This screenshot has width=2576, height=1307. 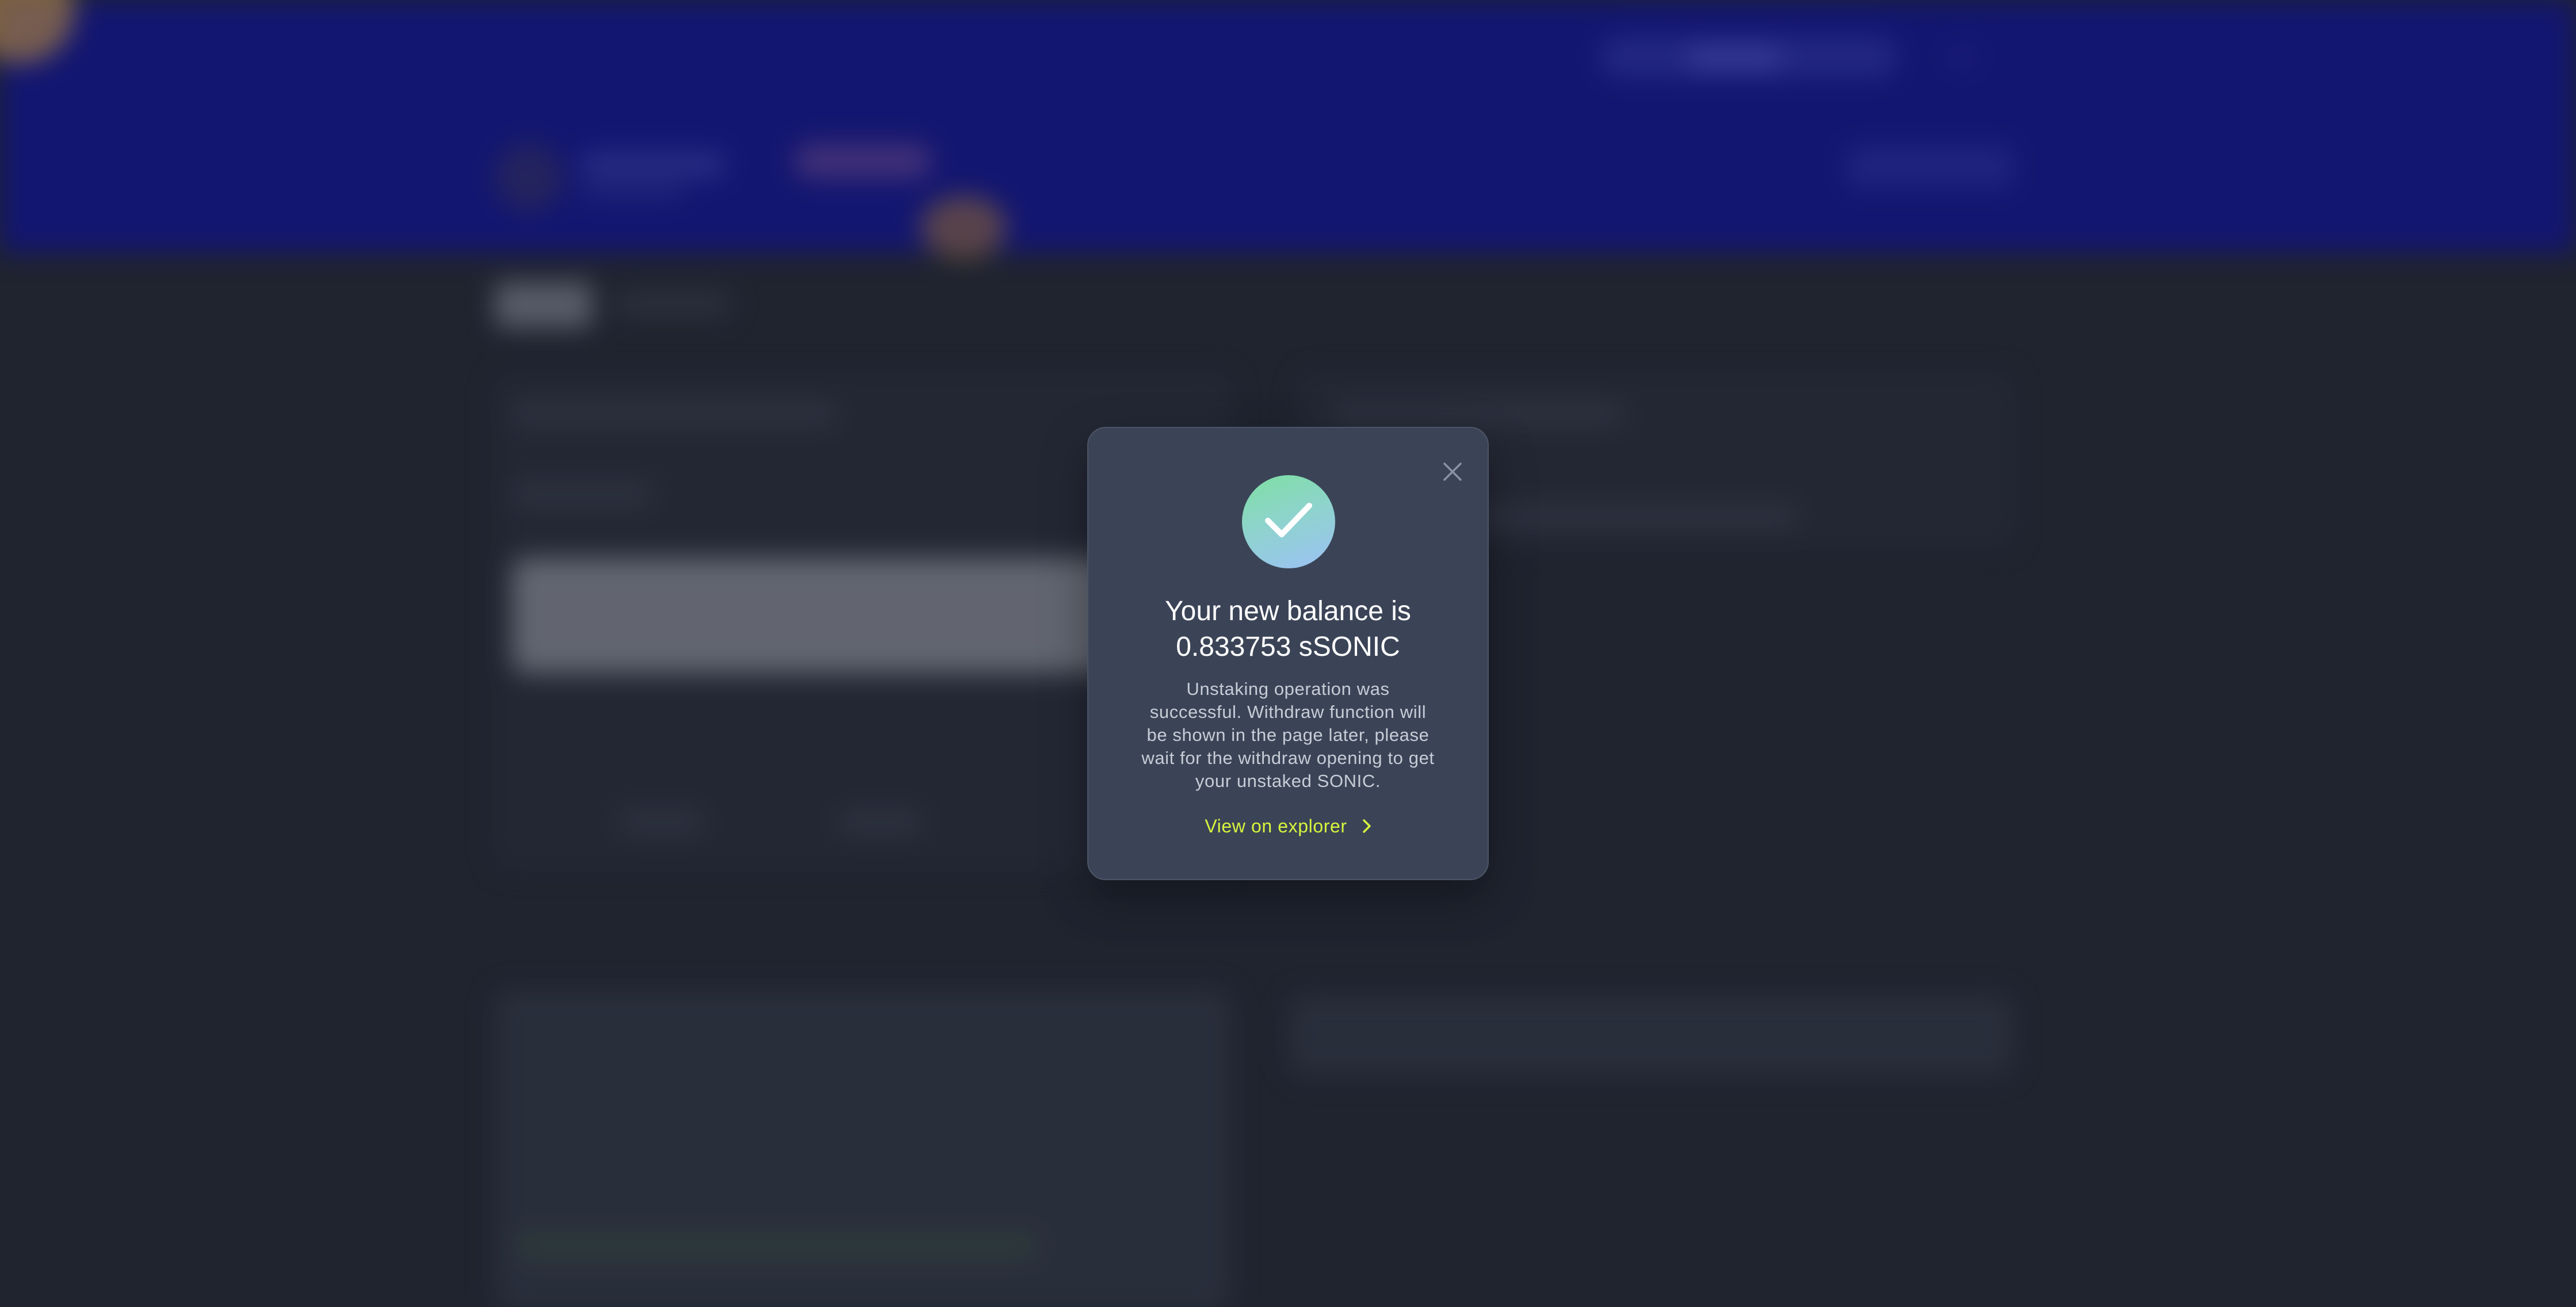 I want to click on message-line: successful. Withdraw function will, so click(x=1288, y=712).